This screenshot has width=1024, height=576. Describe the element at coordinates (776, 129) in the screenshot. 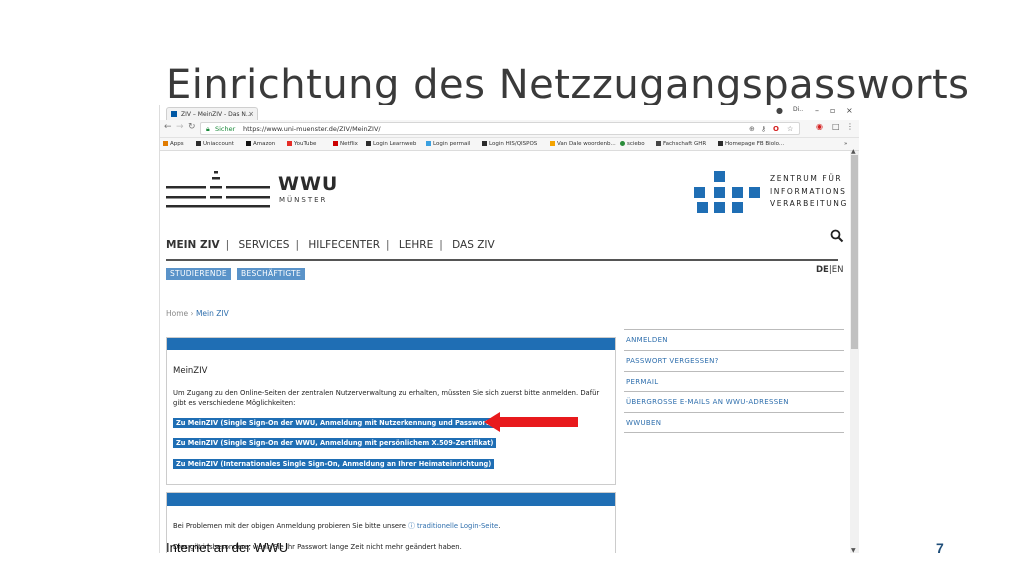

I see `opera-icon: O` at that location.